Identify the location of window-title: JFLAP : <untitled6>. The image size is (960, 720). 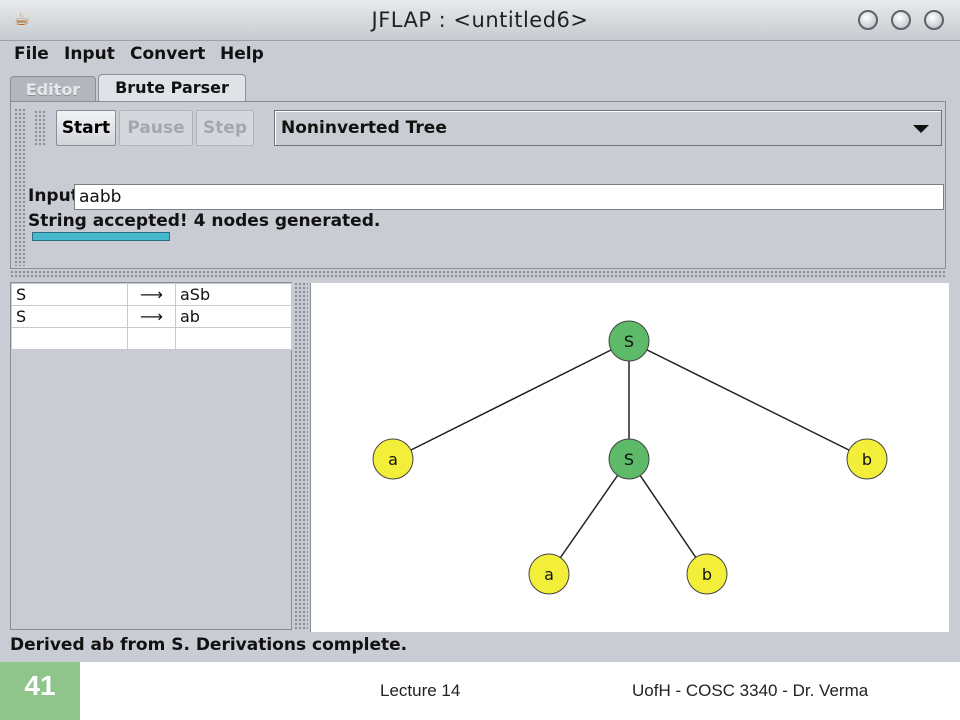
(480, 20).